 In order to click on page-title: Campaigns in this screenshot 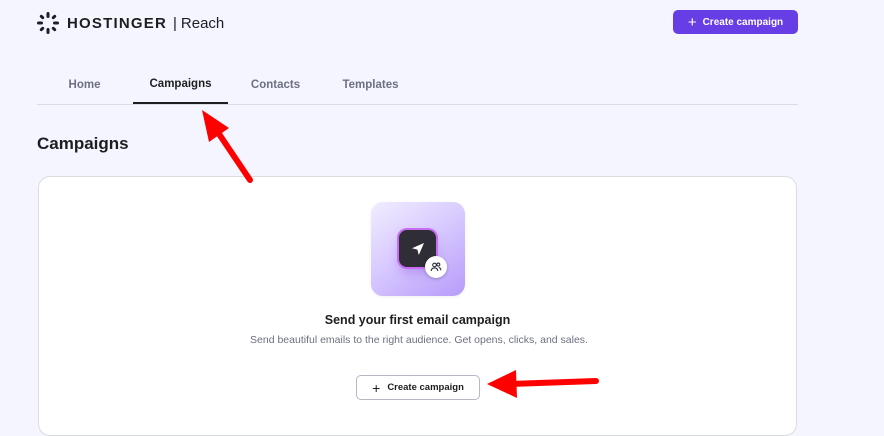, I will do `click(83, 143)`.